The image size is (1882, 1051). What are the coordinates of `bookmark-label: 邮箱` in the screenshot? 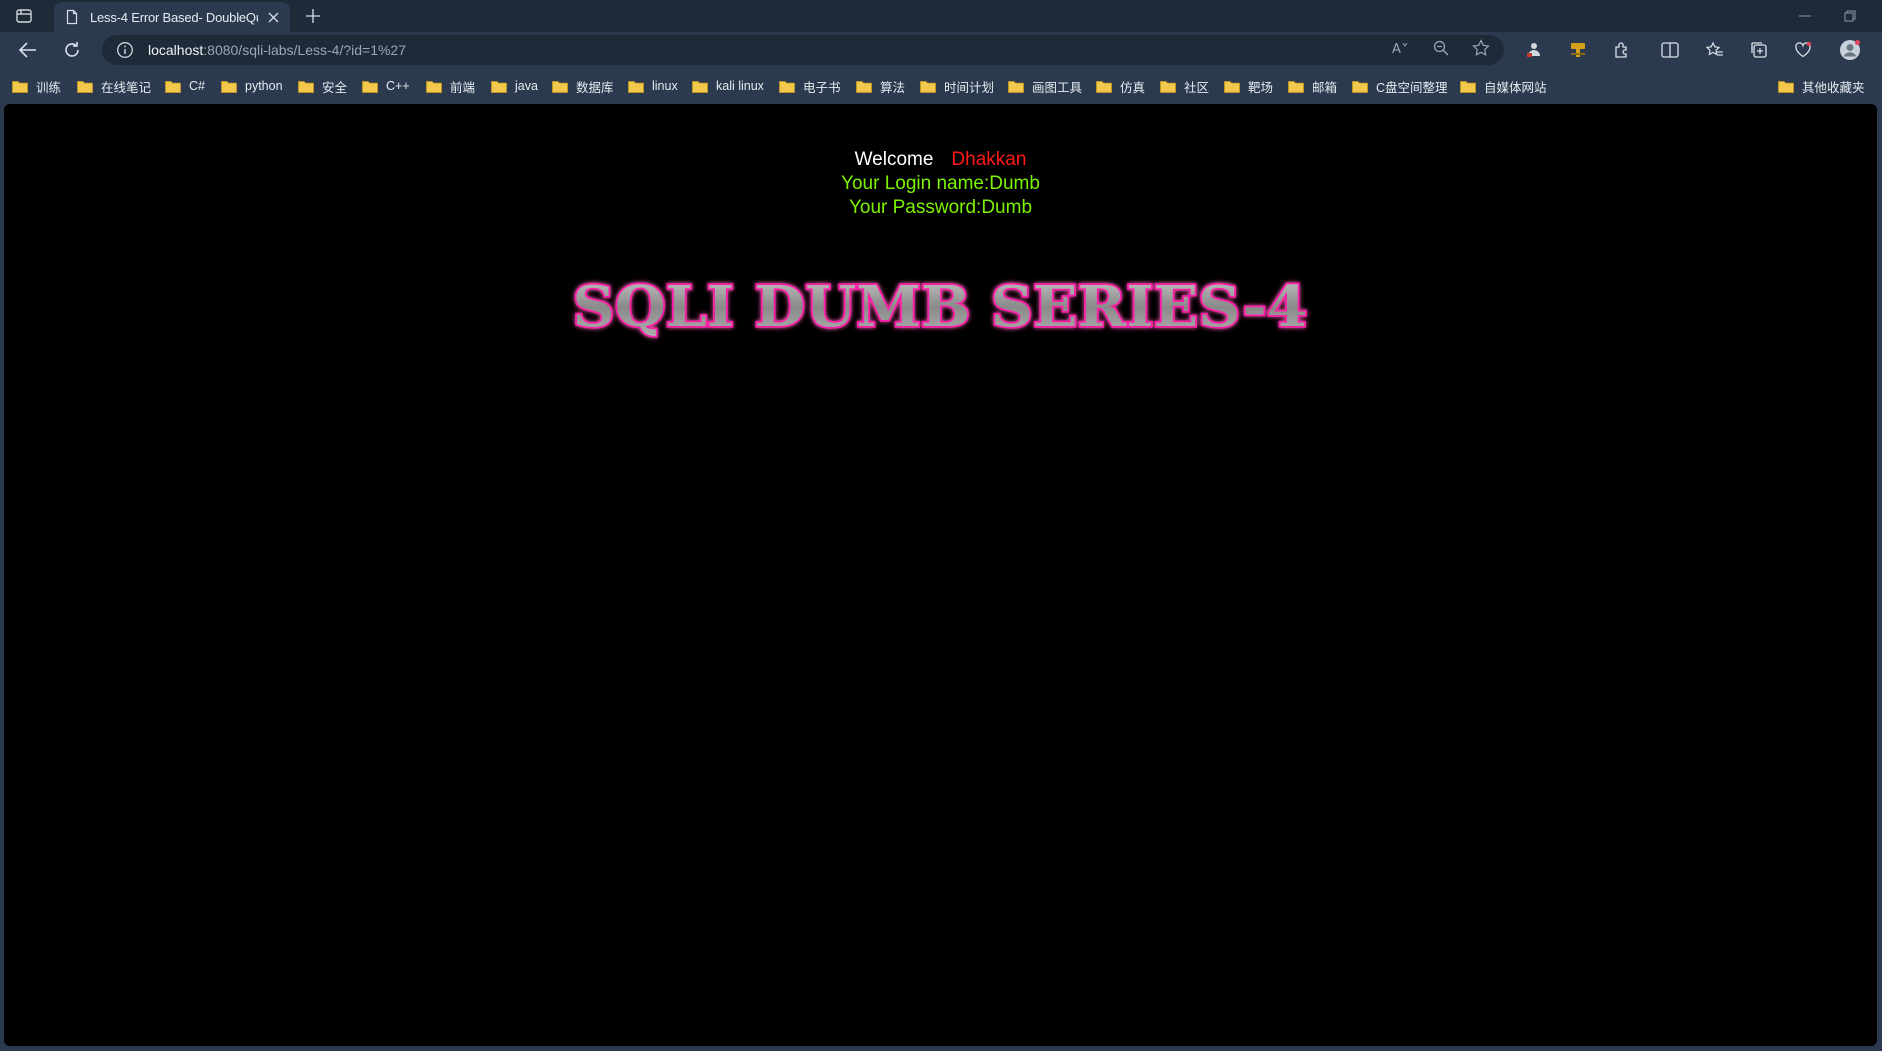 It's located at (1325, 87).